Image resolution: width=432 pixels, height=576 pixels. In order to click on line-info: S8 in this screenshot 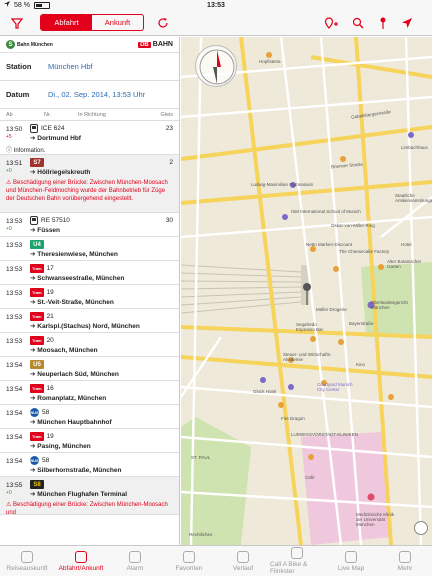, I will do `click(37, 484)`.